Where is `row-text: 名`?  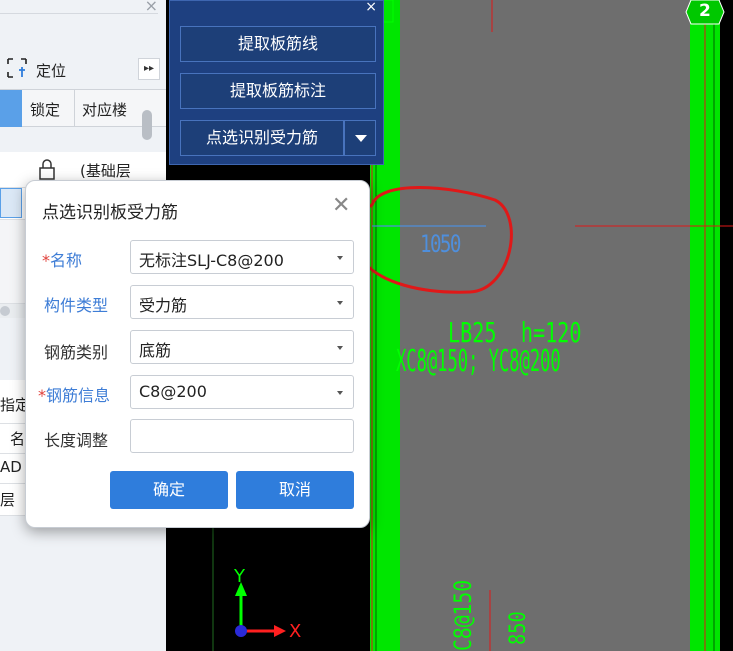
row-text: 名 is located at coordinates (18, 439).